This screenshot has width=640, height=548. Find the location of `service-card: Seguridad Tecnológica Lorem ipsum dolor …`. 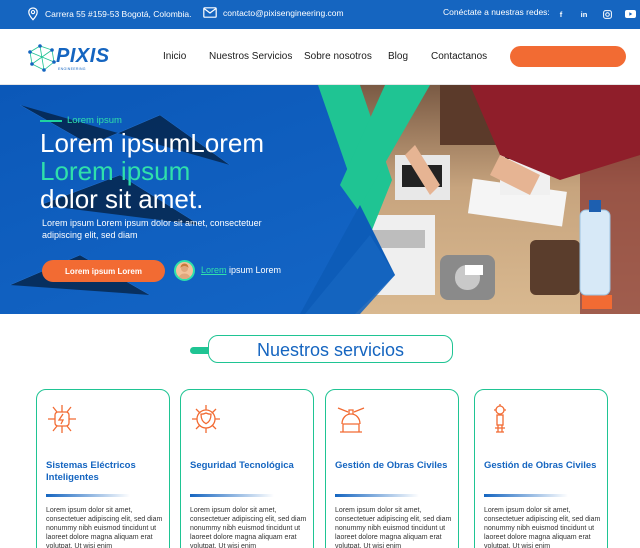

service-card: Seguridad Tecnológica Lorem ipsum dolor … is located at coordinates (247, 468).